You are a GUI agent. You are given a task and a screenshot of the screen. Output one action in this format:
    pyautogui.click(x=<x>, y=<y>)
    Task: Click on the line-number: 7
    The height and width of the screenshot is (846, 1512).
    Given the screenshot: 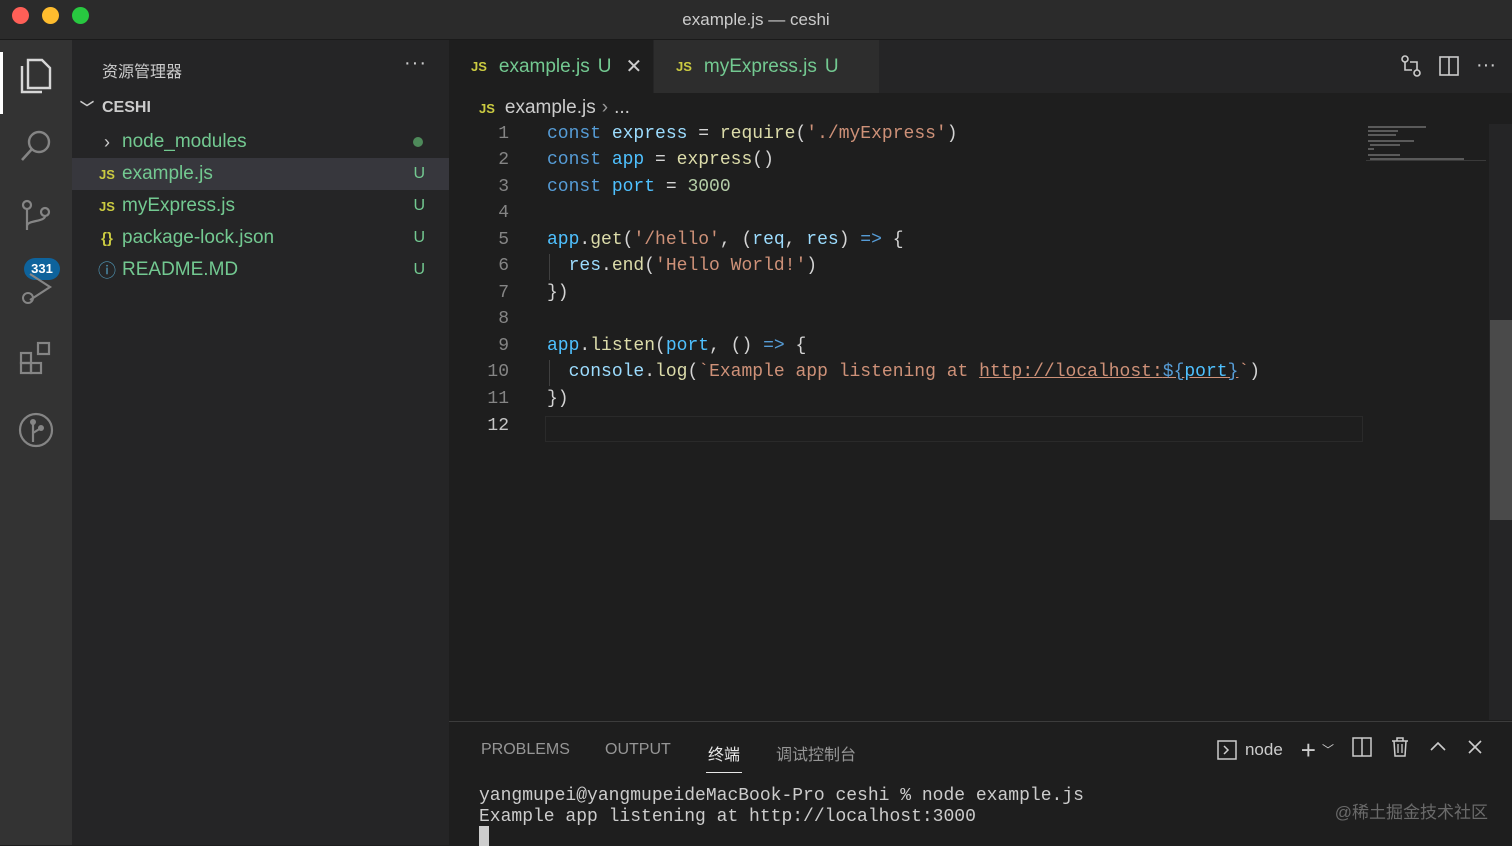 What is the action you would take?
    pyautogui.click(x=503, y=293)
    